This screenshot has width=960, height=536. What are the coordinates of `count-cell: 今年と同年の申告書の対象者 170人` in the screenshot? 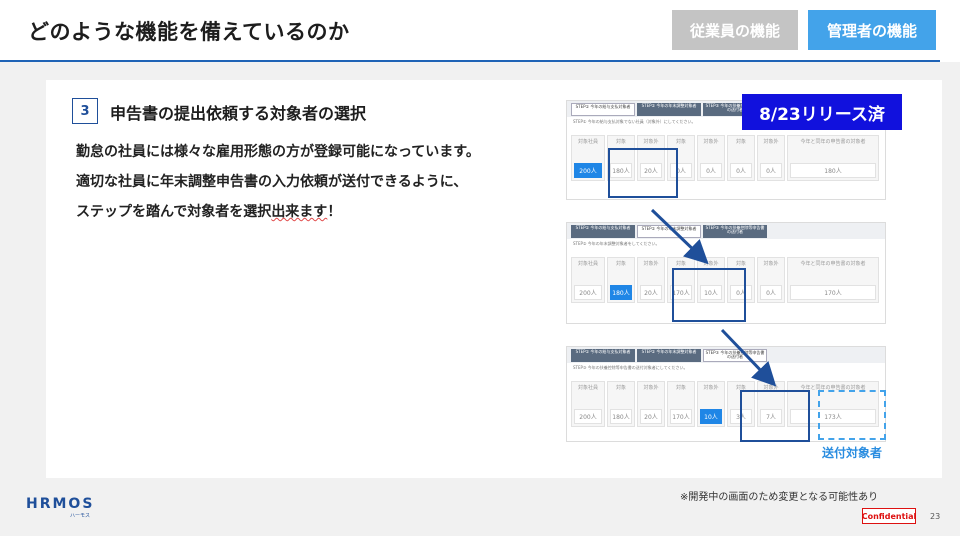 It's located at (833, 280).